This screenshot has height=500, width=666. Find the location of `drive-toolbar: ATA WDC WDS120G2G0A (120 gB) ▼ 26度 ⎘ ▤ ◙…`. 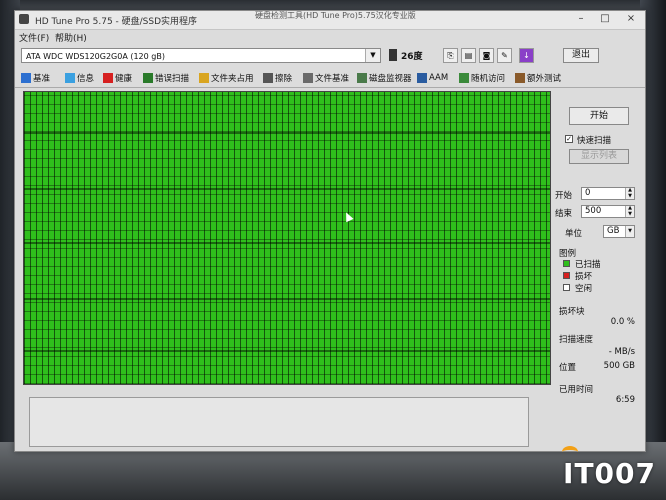

drive-toolbar: ATA WDC WDS120G2G0A (120 gB) ▼ 26度 ⎘ ▤ ◙… is located at coordinates (330, 56).